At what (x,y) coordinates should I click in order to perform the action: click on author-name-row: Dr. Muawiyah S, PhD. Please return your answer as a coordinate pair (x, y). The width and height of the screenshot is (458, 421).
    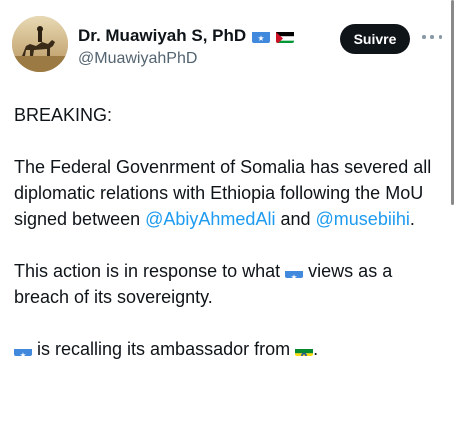
    Looking at the image, I should click on (186, 36).